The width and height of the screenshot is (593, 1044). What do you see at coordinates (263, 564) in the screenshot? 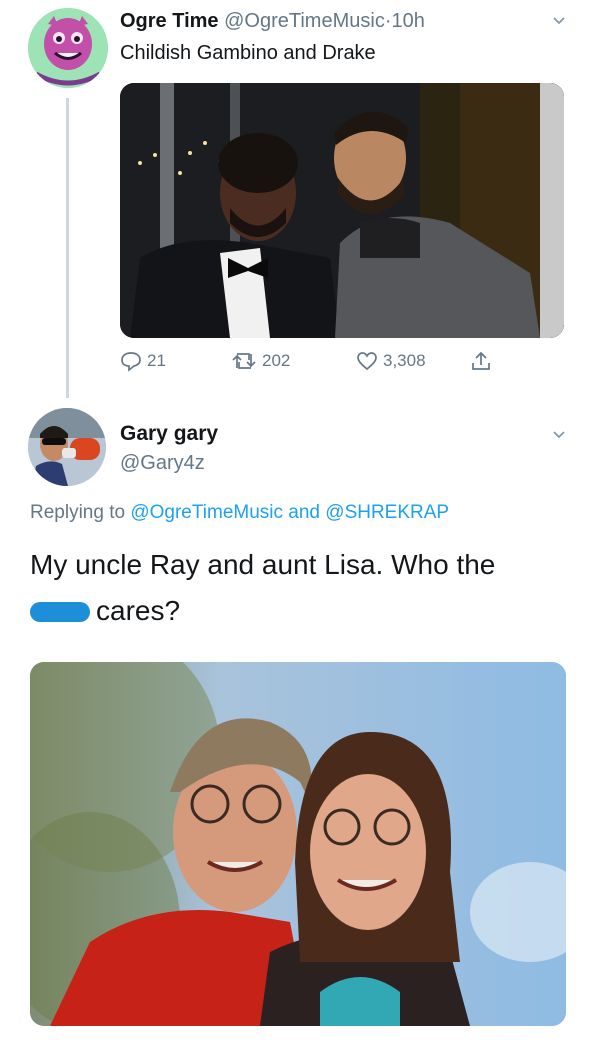
I see `tweet-text-line1: My uncle Ray and aunt Lisa. Who the` at bounding box center [263, 564].